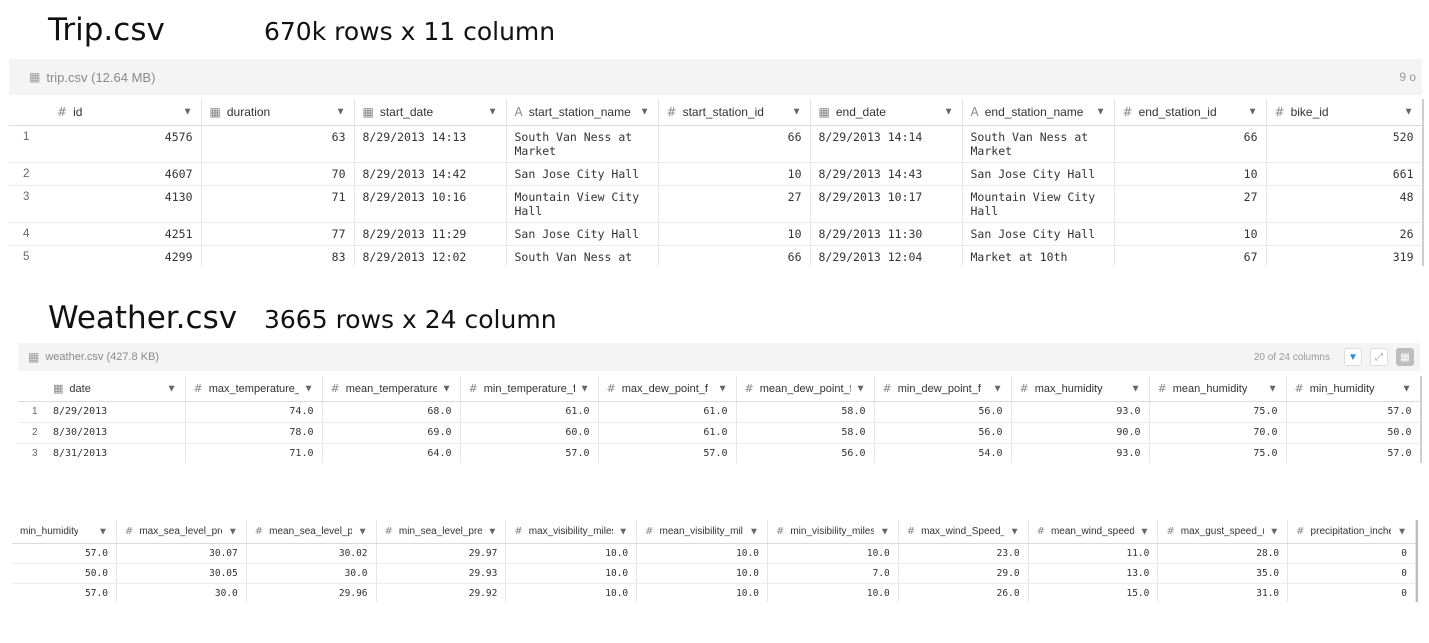 The image size is (1429, 643). I want to click on column-header: # min_temperature_f ▼, so click(529, 389).